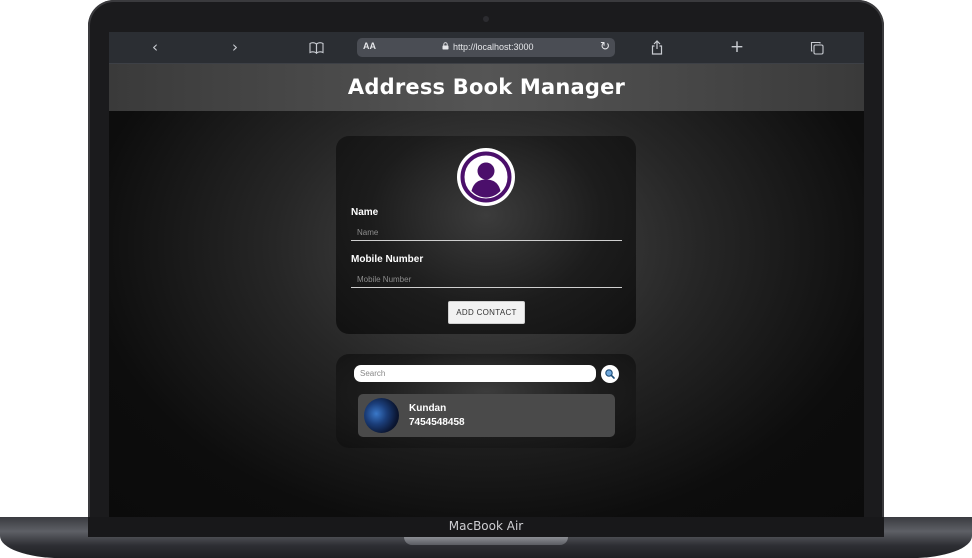  What do you see at coordinates (657, 47) in the screenshot?
I see `share-icon` at bounding box center [657, 47].